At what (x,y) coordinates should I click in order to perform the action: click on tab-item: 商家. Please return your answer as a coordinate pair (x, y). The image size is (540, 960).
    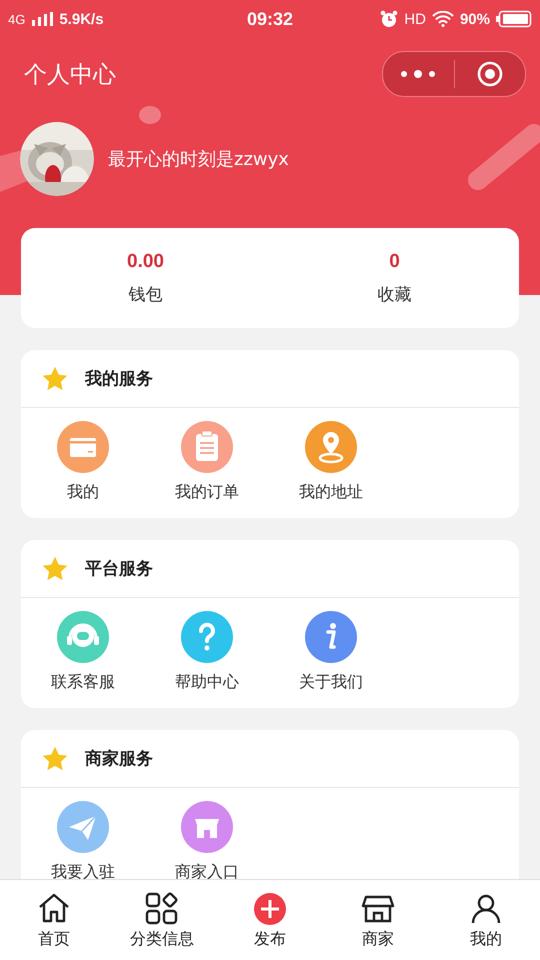
    Looking at the image, I should click on (378, 920).